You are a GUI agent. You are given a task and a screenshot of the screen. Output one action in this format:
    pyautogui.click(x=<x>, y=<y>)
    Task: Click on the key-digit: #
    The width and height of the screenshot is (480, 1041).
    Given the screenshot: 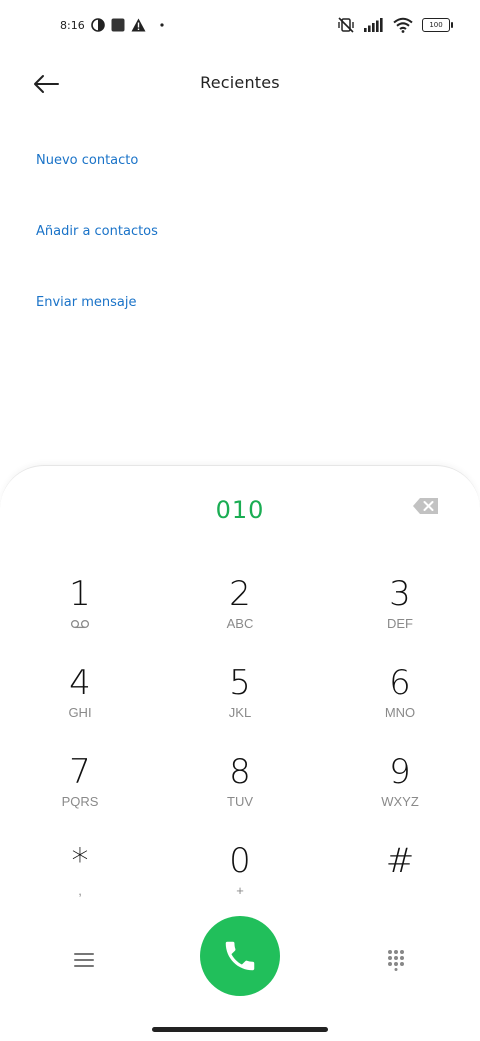 What is the action you would take?
    pyautogui.click(x=400, y=861)
    